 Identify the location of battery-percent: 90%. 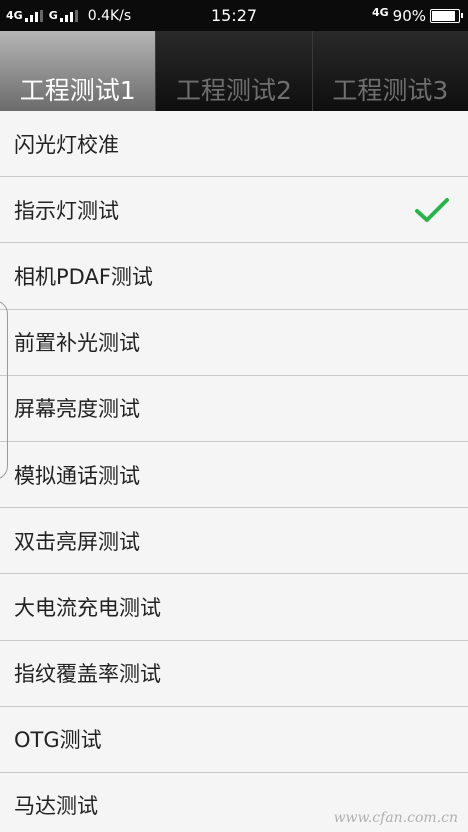
(409, 15).